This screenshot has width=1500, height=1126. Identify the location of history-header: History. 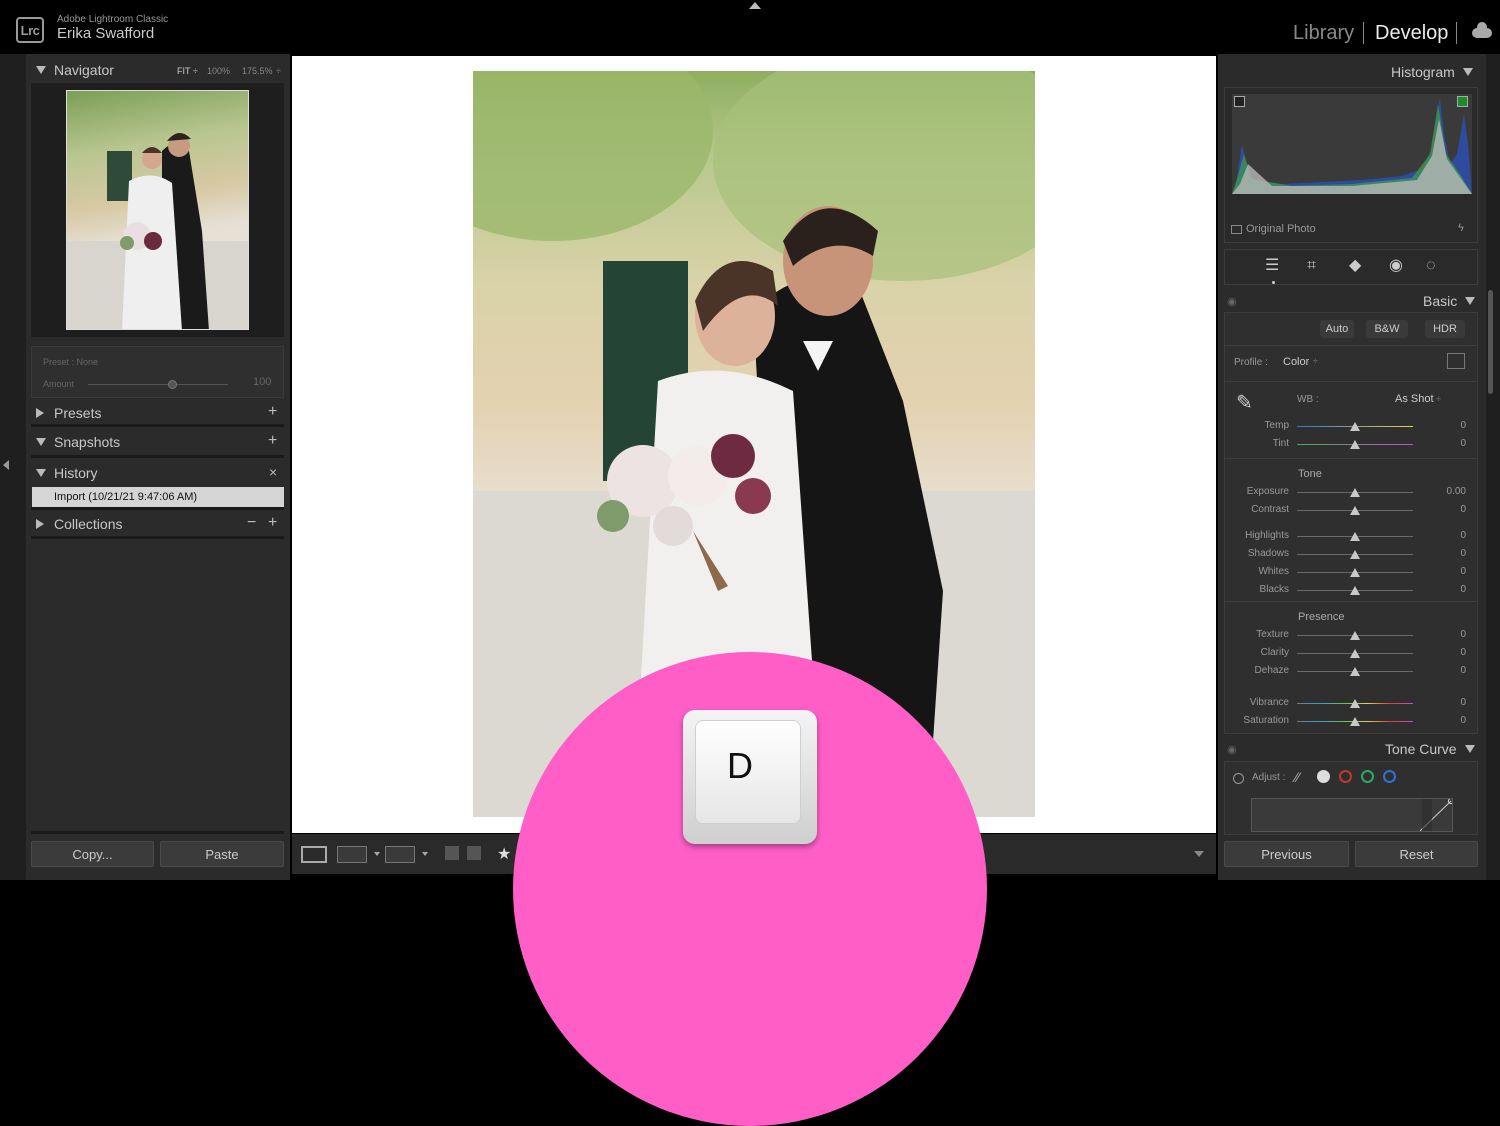
(67, 473).